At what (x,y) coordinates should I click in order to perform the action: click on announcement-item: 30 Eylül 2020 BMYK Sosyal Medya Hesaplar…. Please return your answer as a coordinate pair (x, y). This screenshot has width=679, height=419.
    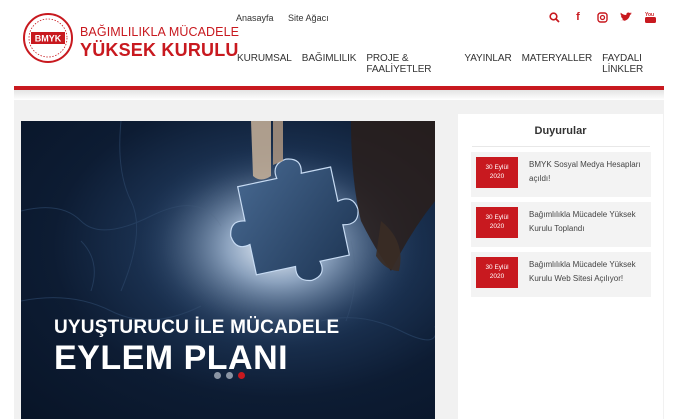
    Looking at the image, I should click on (561, 174).